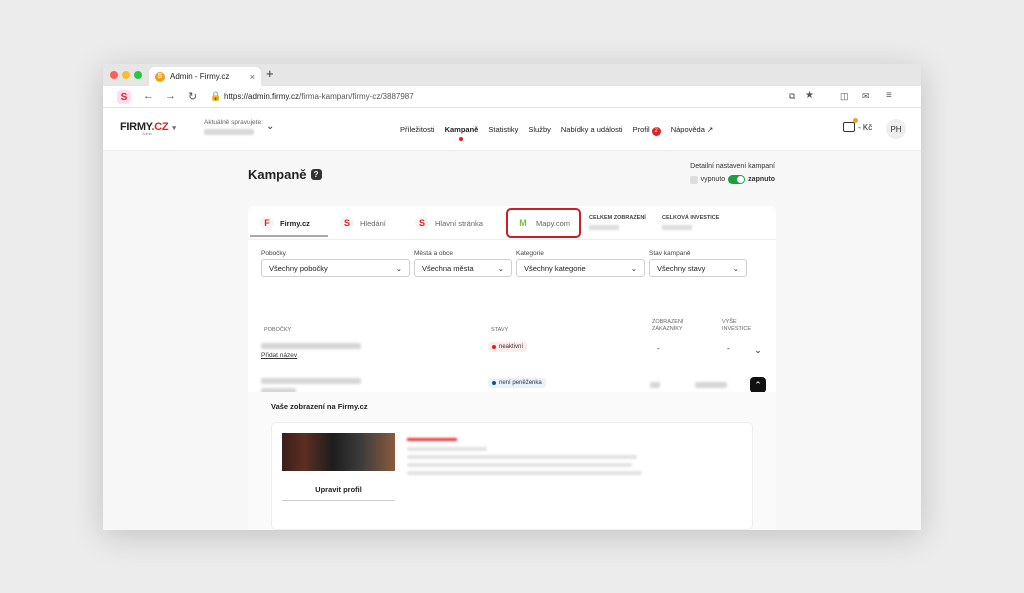 The image size is (1024, 593). I want to click on col-pobocky: POBOČKY, so click(278, 330).